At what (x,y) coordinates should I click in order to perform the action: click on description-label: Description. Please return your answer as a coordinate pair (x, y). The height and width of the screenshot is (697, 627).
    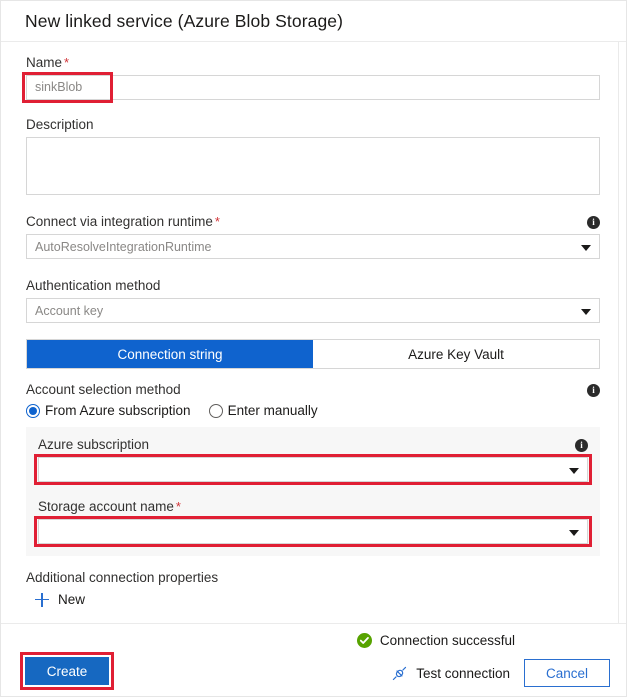
    Looking at the image, I should click on (60, 124).